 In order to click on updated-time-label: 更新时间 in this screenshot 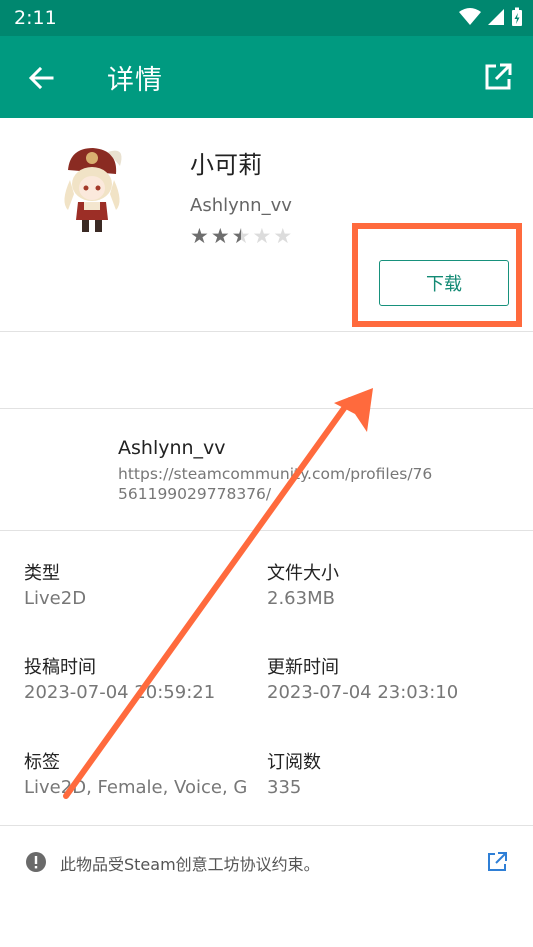, I will do `click(303, 667)`.